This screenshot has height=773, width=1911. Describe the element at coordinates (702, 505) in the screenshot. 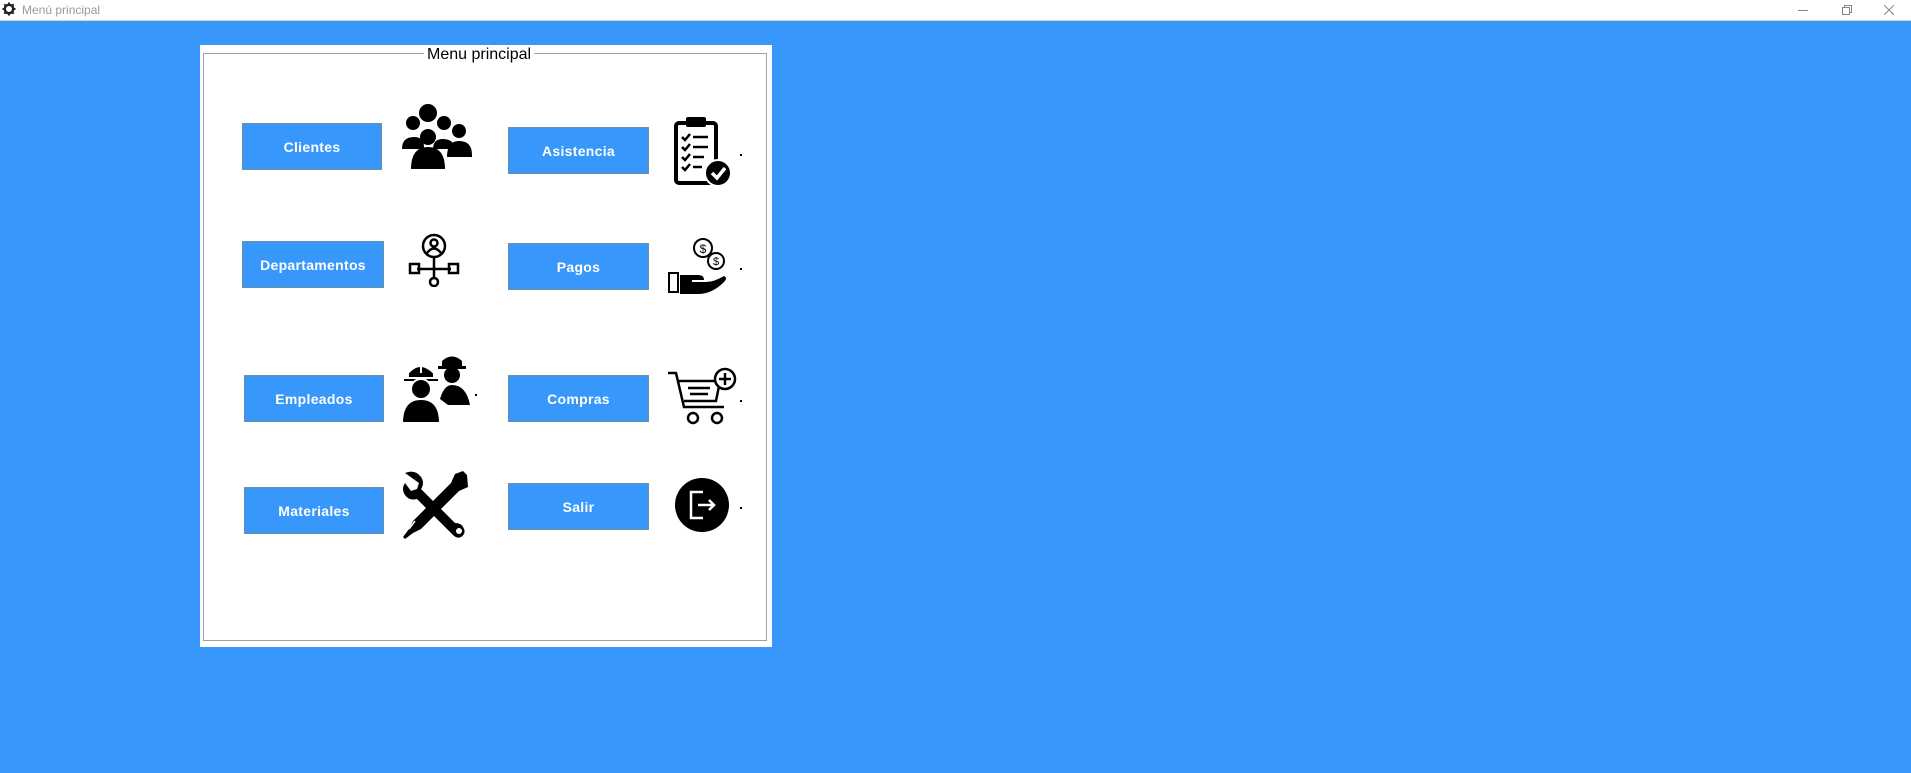

I see `exit-door-icon` at that location.